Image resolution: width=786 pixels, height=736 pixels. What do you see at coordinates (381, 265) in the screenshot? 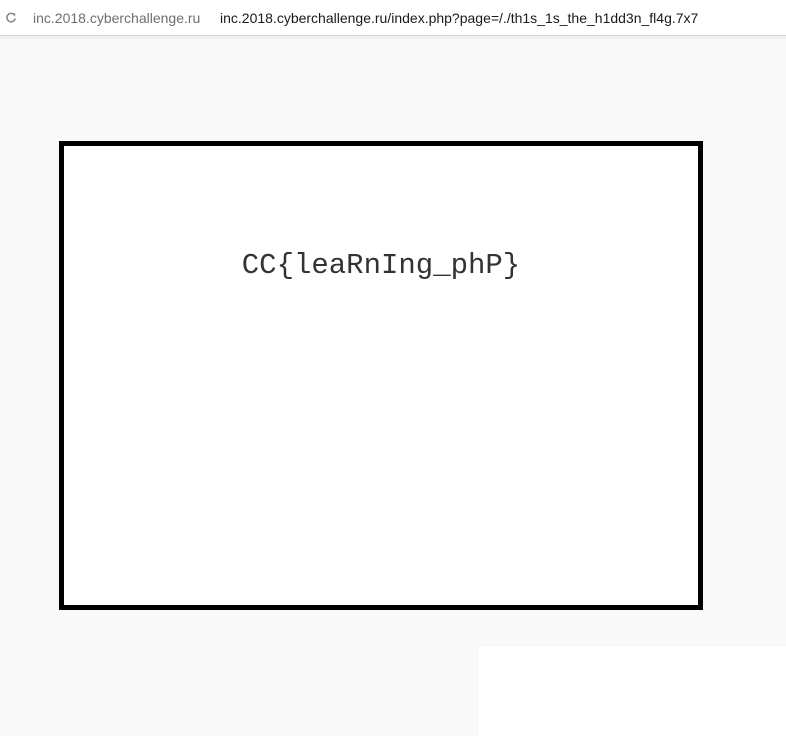
I see `flag-text: CC{leaRnIng_phP}` at bounding box center [381, 265].